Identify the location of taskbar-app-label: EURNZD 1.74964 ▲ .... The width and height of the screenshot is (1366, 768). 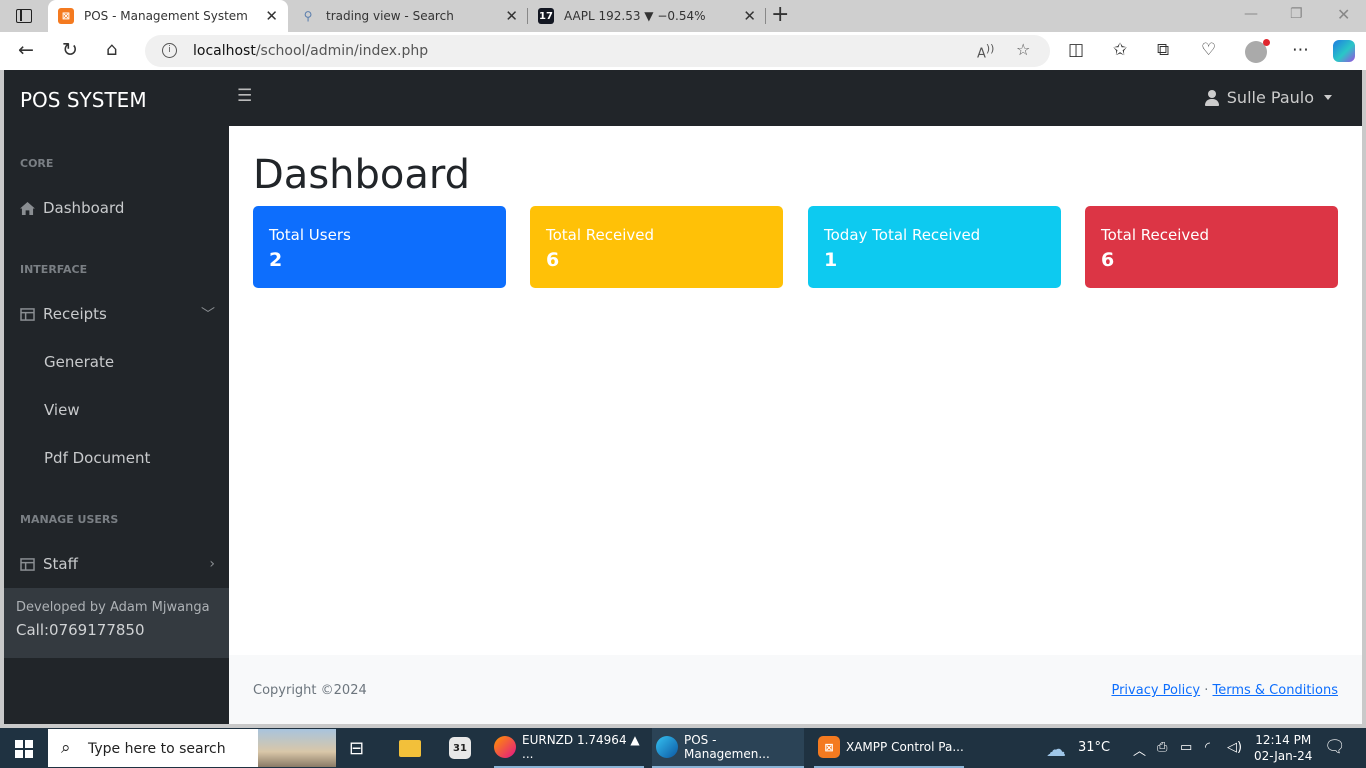
(581, 747).